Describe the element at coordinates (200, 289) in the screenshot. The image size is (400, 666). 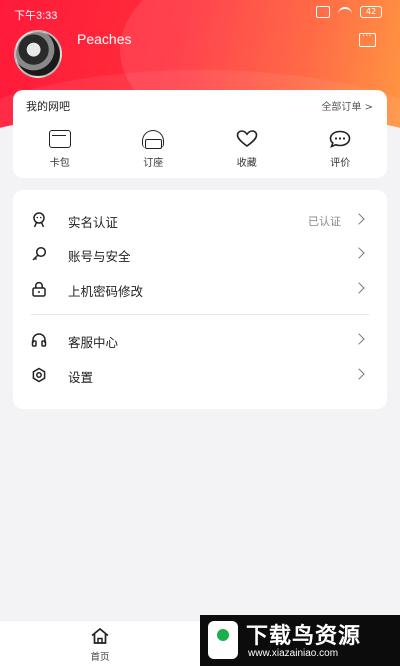
I see `menu-item-password: 上机密码修改` at that location.